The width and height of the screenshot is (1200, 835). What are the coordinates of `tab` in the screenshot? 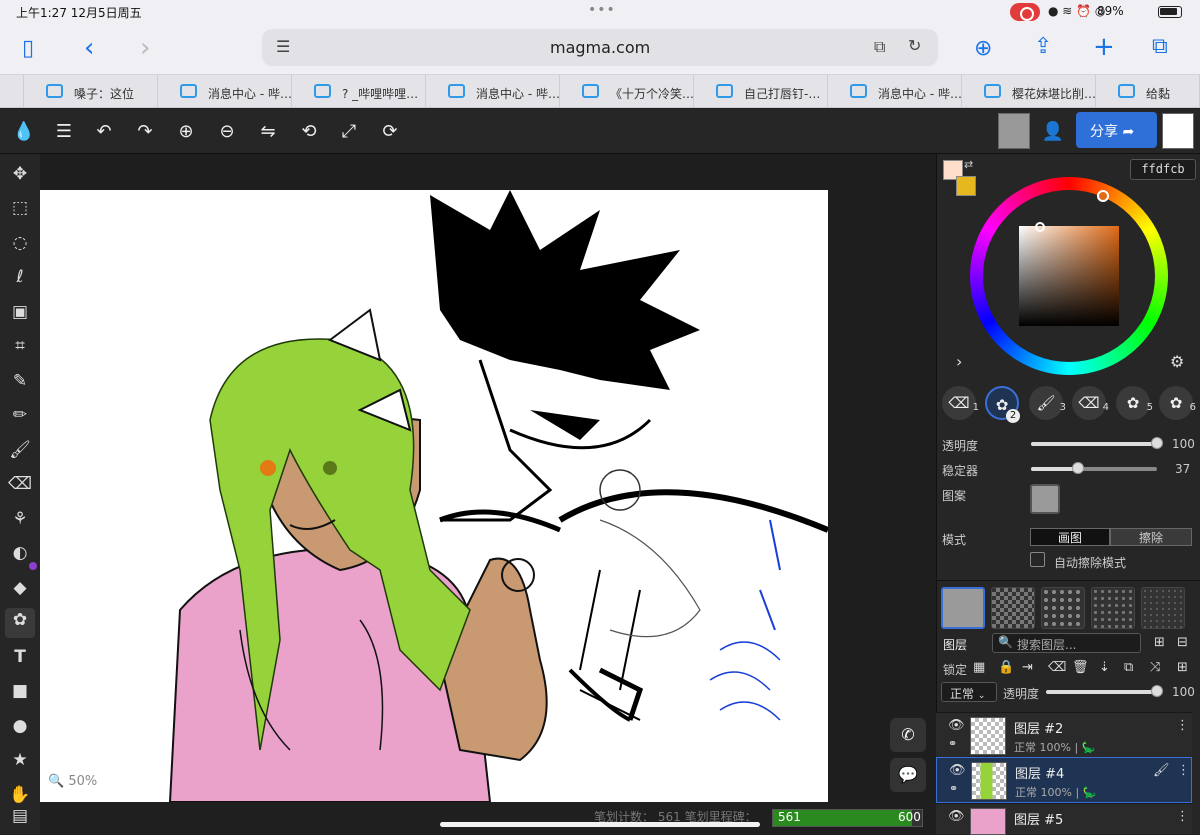 It's located at (12, 91).